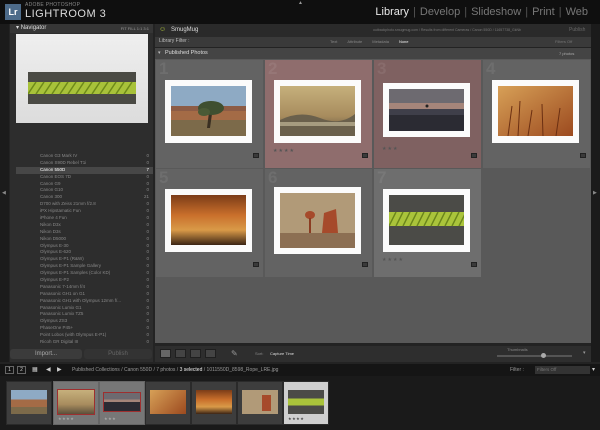 The image size is (600, 430). Describe the element at coordinates (543, 355) in the screenshot. I see `thumbnail-size-handle` at that location.